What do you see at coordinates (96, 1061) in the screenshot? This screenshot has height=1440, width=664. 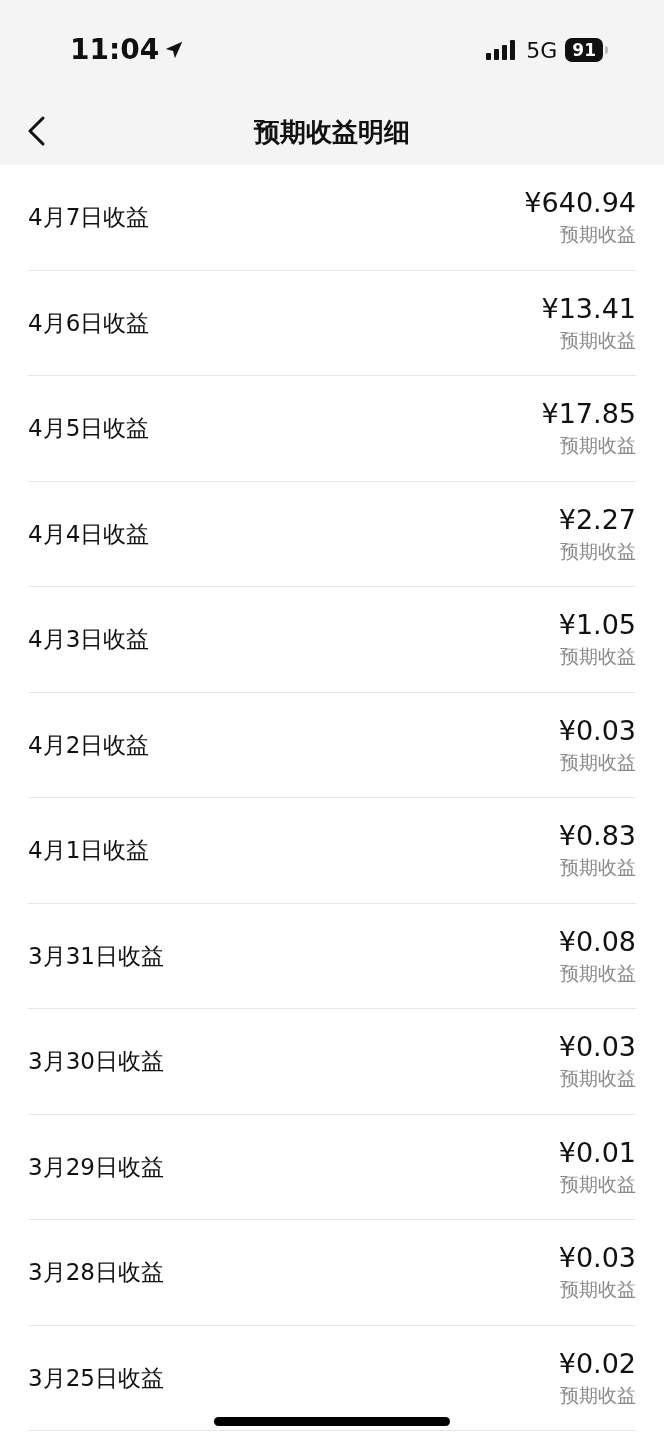 I see `row-label: 3月30日收益` at bounding box center [96, 1061].